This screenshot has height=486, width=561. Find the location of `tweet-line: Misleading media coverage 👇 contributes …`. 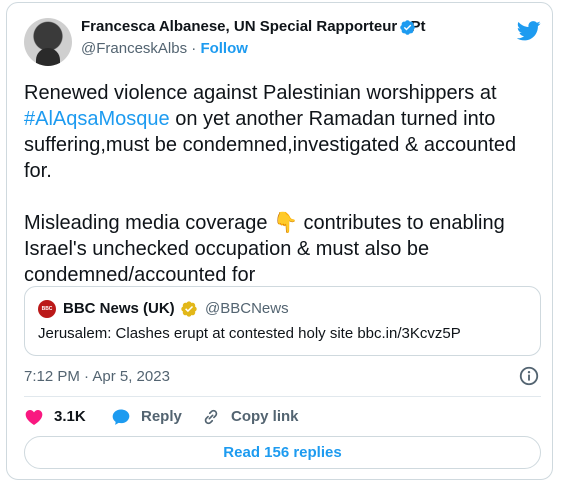

tweet-line: Misleading media coverage 👇 contributes … is located at coordinates (264, 223).